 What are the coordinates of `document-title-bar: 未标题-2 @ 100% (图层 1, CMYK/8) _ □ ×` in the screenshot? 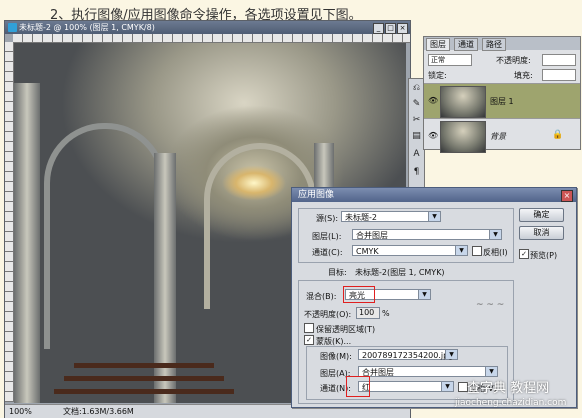 It's located at (207, 27).